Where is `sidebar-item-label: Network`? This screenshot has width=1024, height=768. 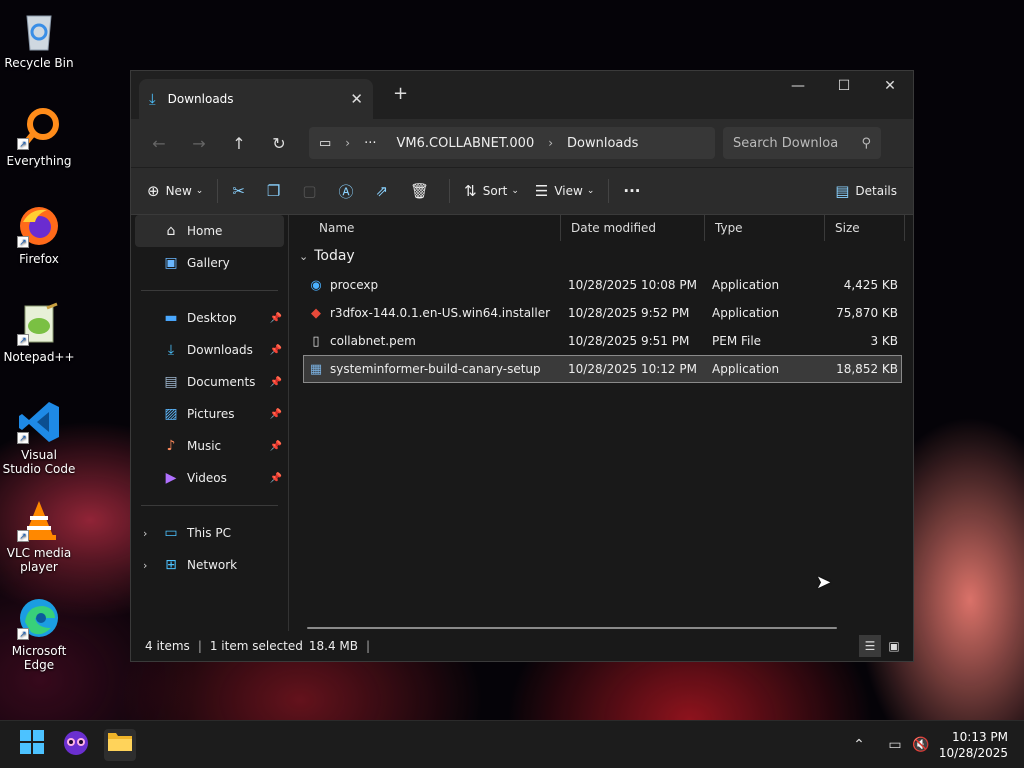 sidebar-item-label: Network is located at coordinates (212, 565).